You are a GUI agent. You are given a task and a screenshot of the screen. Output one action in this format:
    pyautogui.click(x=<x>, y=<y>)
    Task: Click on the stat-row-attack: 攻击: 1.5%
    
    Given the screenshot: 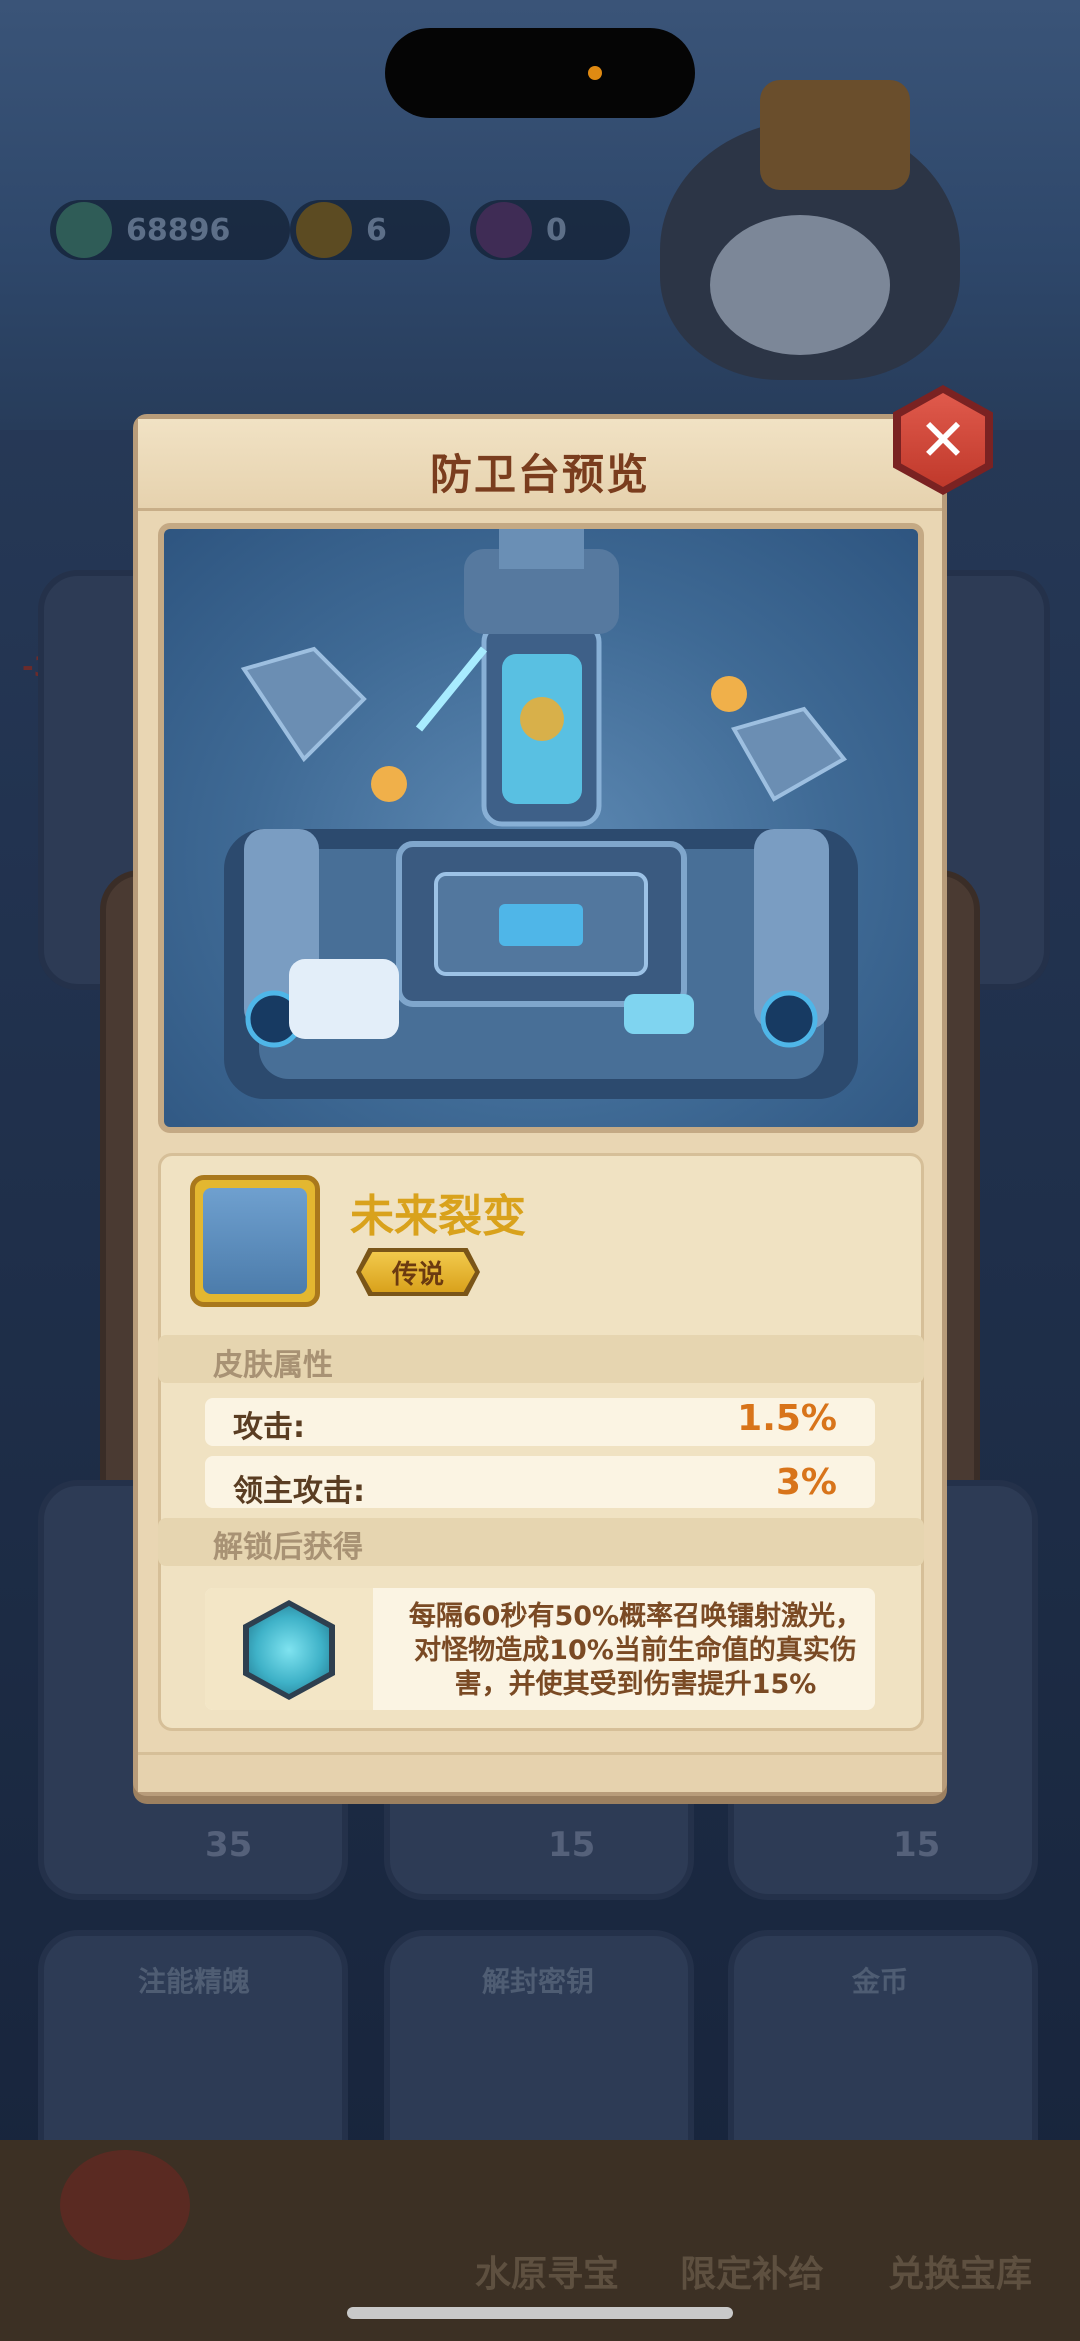 What is the action you would take?
    pyautogui.click(x=540, y=1422)
    